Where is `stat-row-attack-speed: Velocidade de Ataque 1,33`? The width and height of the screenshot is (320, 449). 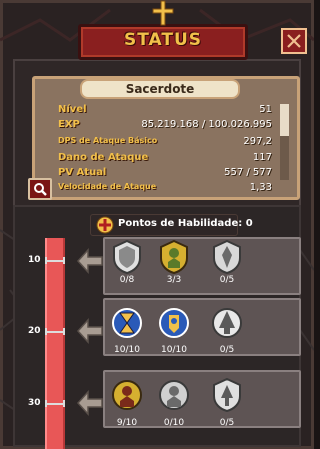 stat-row-attack-speed: Velocidade de Ataque 1,33 is located at coordinates (165, 188).